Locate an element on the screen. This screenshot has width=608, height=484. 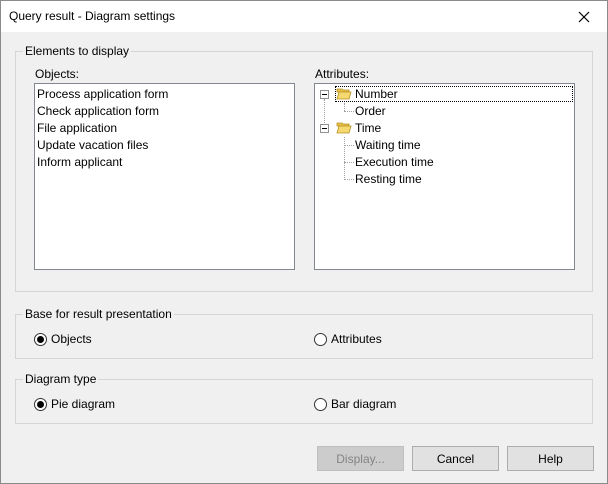
tree-node-time: Time is located at coordinates (368, 128).